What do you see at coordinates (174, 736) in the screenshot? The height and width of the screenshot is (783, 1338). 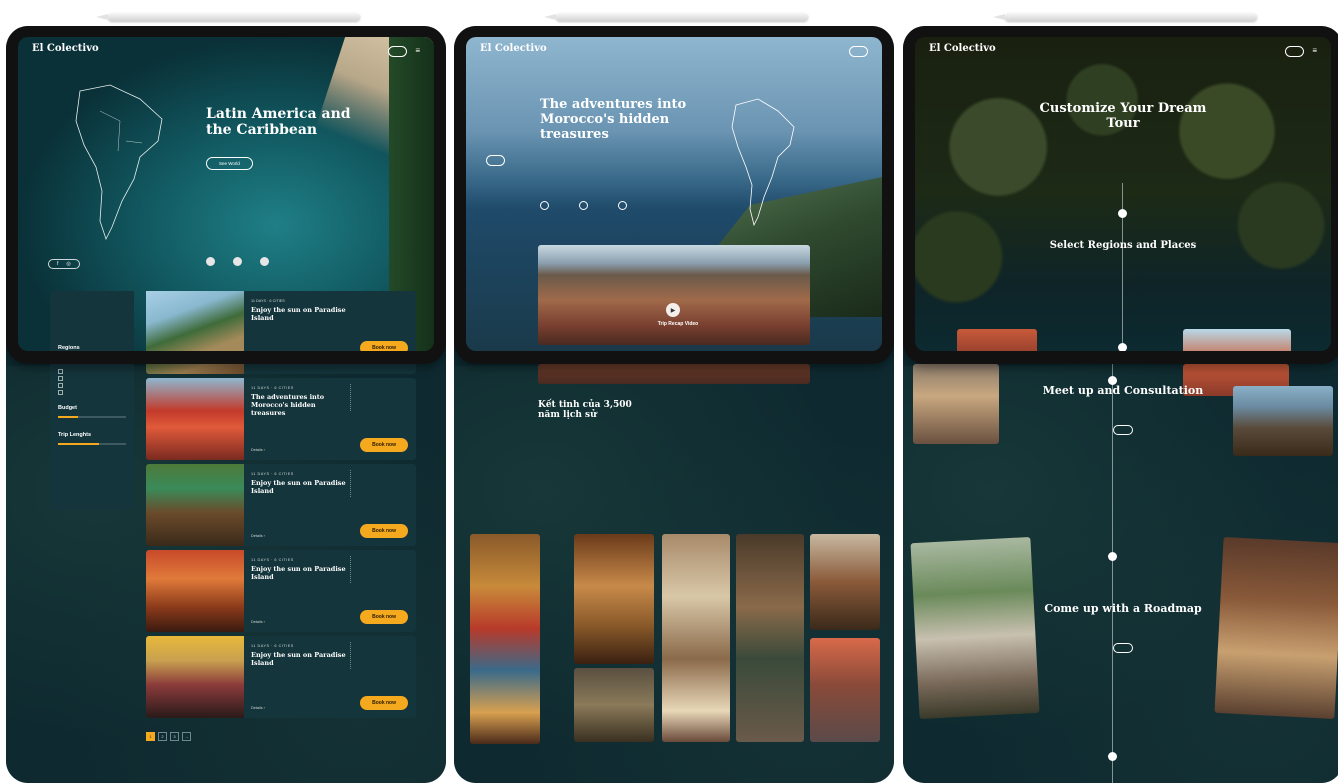 I see `page-3: 3` at bounding box center [174, 736].